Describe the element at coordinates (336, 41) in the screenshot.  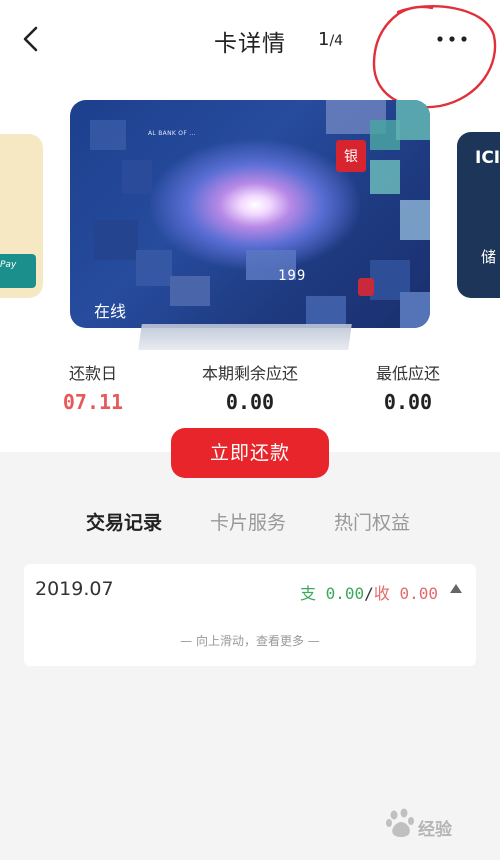
I see `pager-total: /4` at that location.